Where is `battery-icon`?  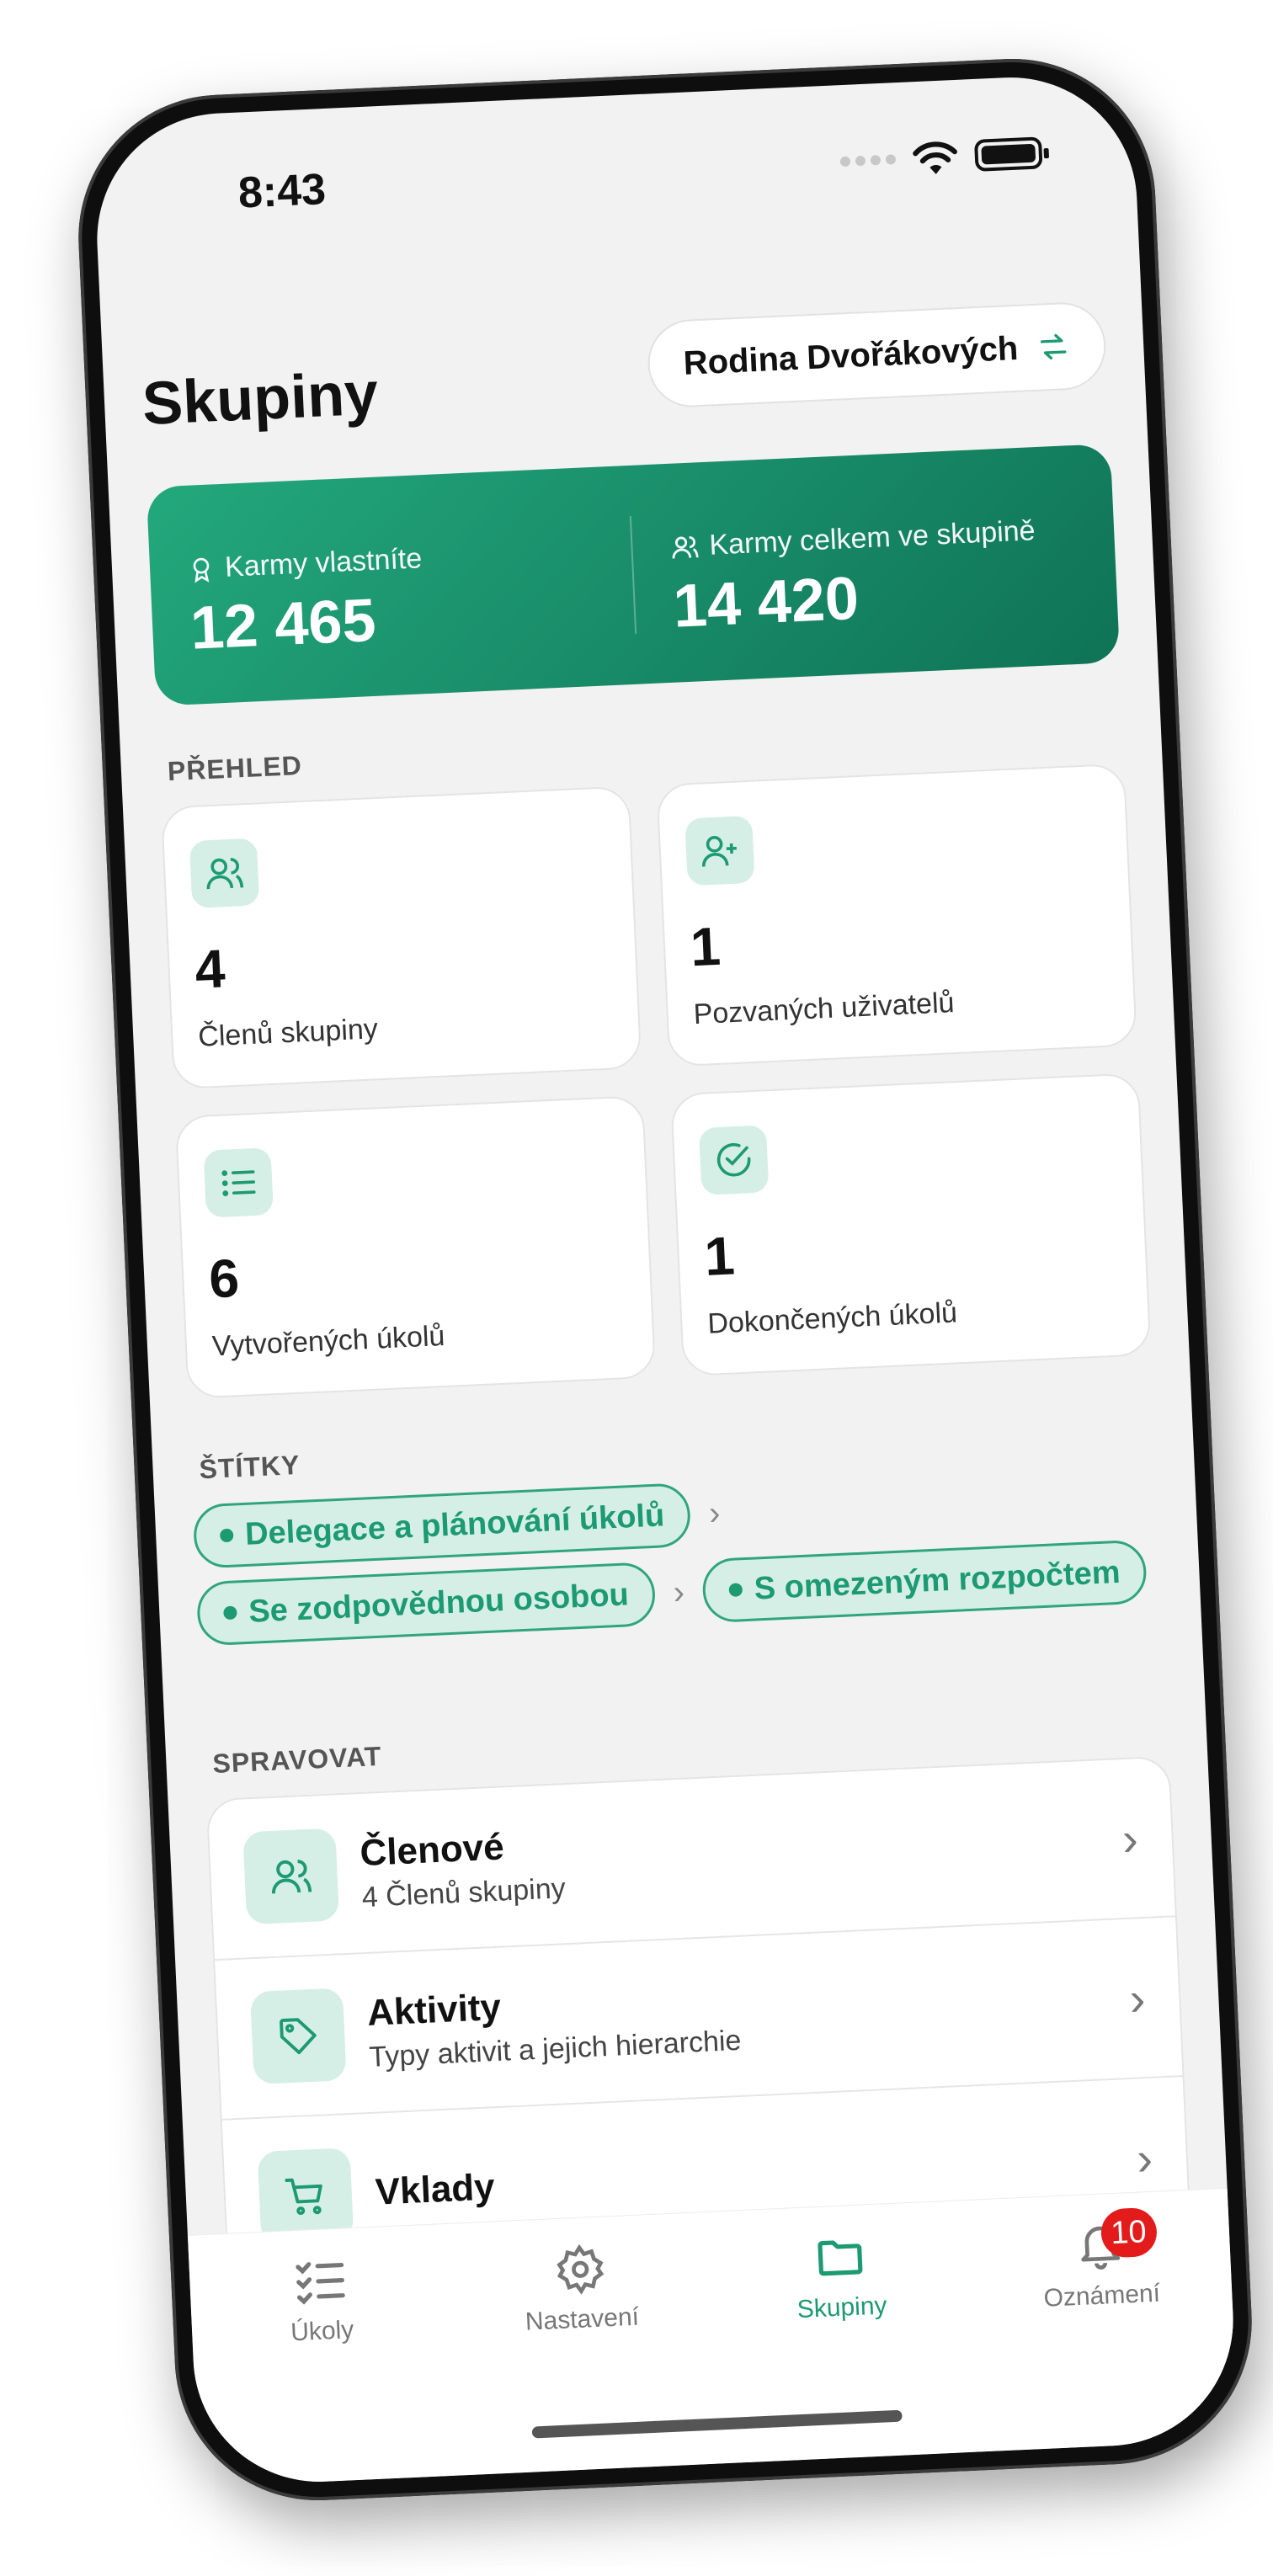
battery-icon is located at coordinates (1008, 154).